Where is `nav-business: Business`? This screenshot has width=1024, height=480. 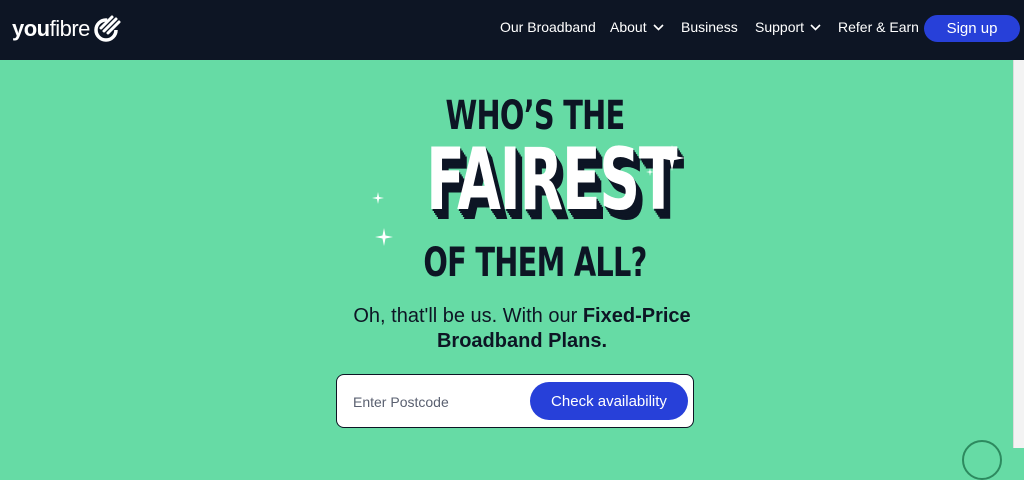 nav-business: Business is located at coordinates (709, 27).